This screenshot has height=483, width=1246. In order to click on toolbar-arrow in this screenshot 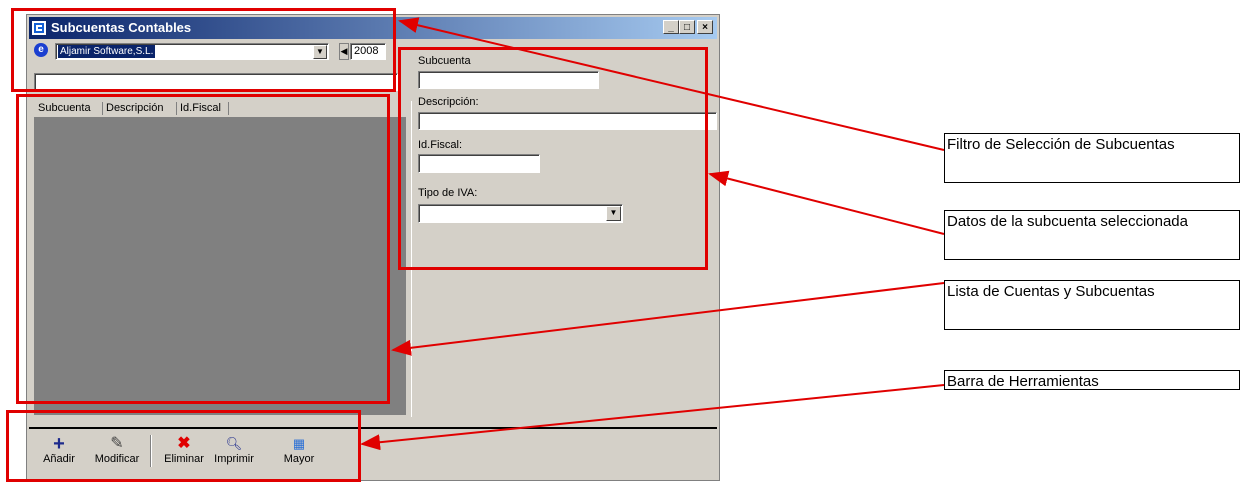, I will do `click(652, 417)`.